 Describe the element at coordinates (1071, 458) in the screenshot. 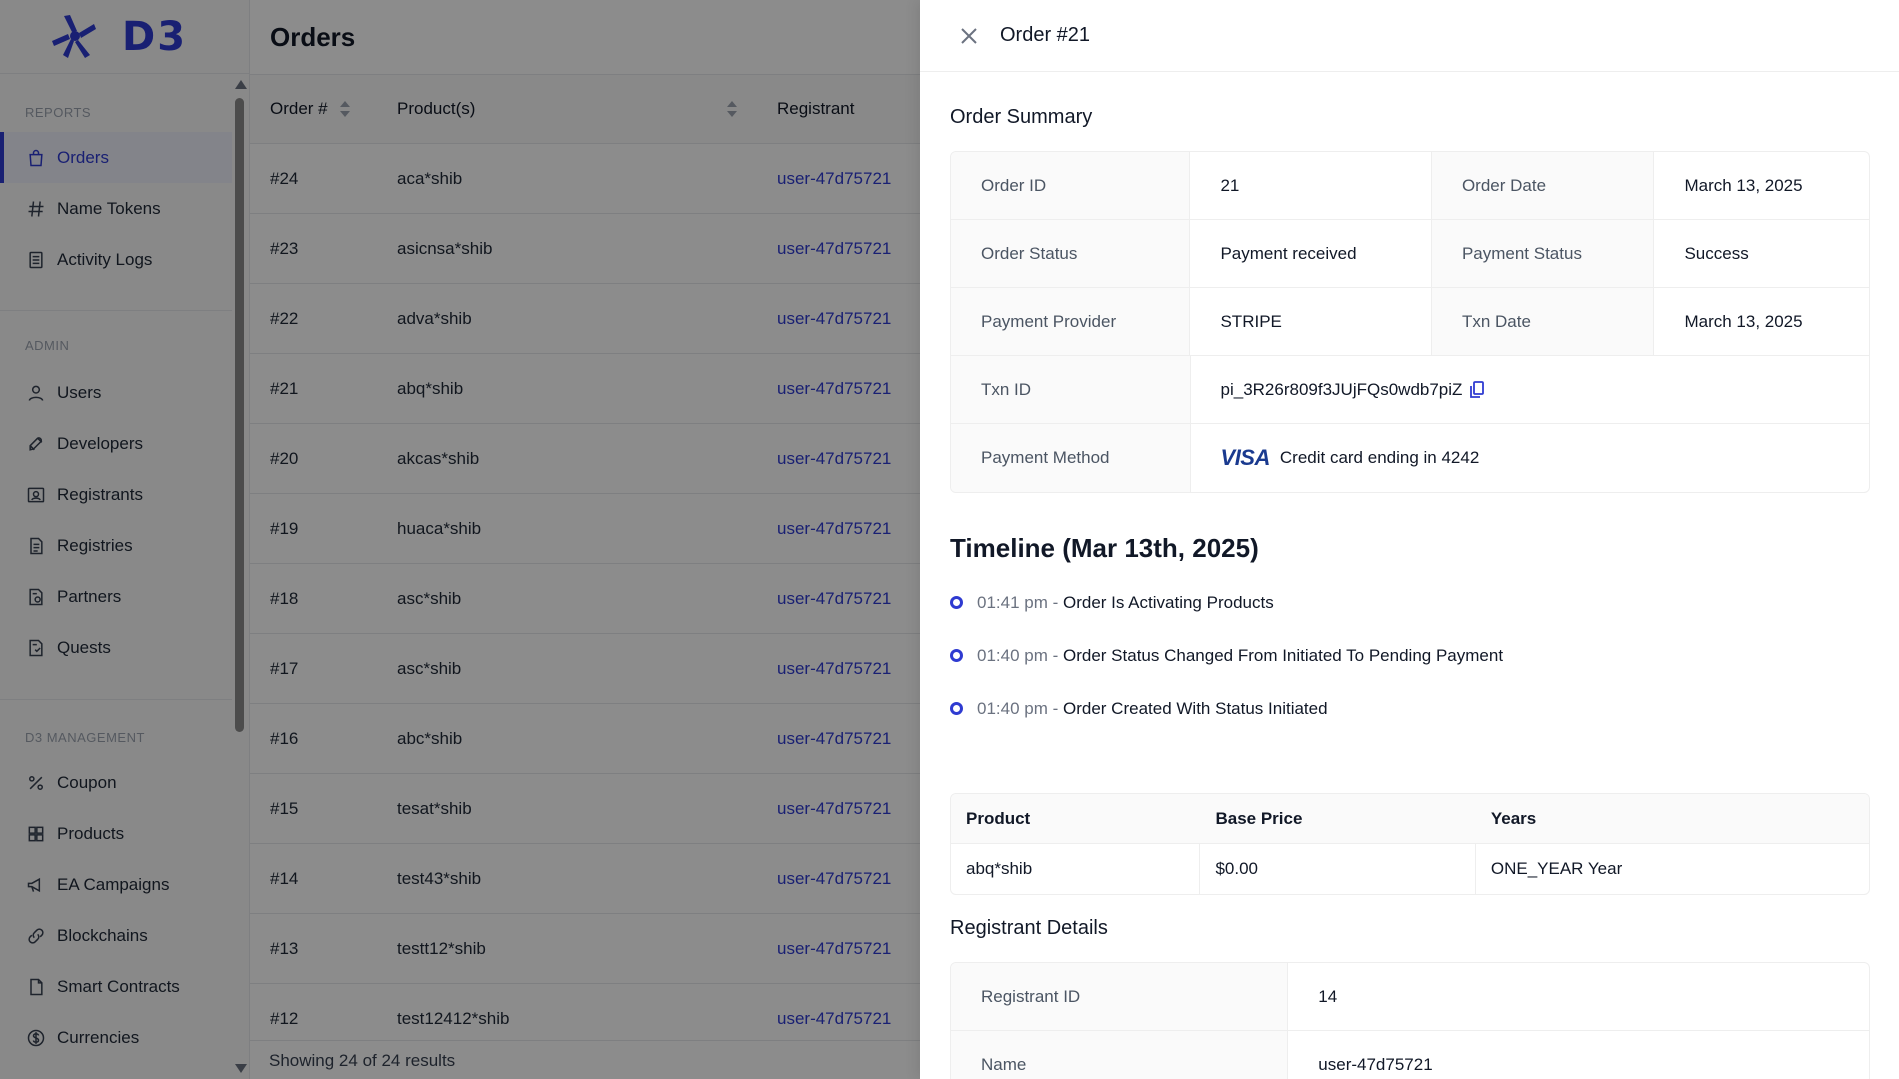

I see `payment-method-label: Payment Method` at that location.